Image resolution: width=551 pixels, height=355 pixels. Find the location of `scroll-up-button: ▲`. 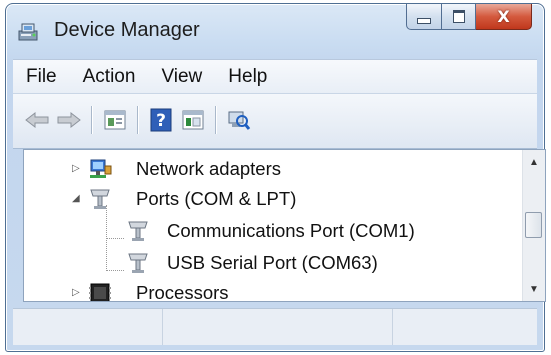

scroll-up-button: ▲ is located at coordinates (534, 162).